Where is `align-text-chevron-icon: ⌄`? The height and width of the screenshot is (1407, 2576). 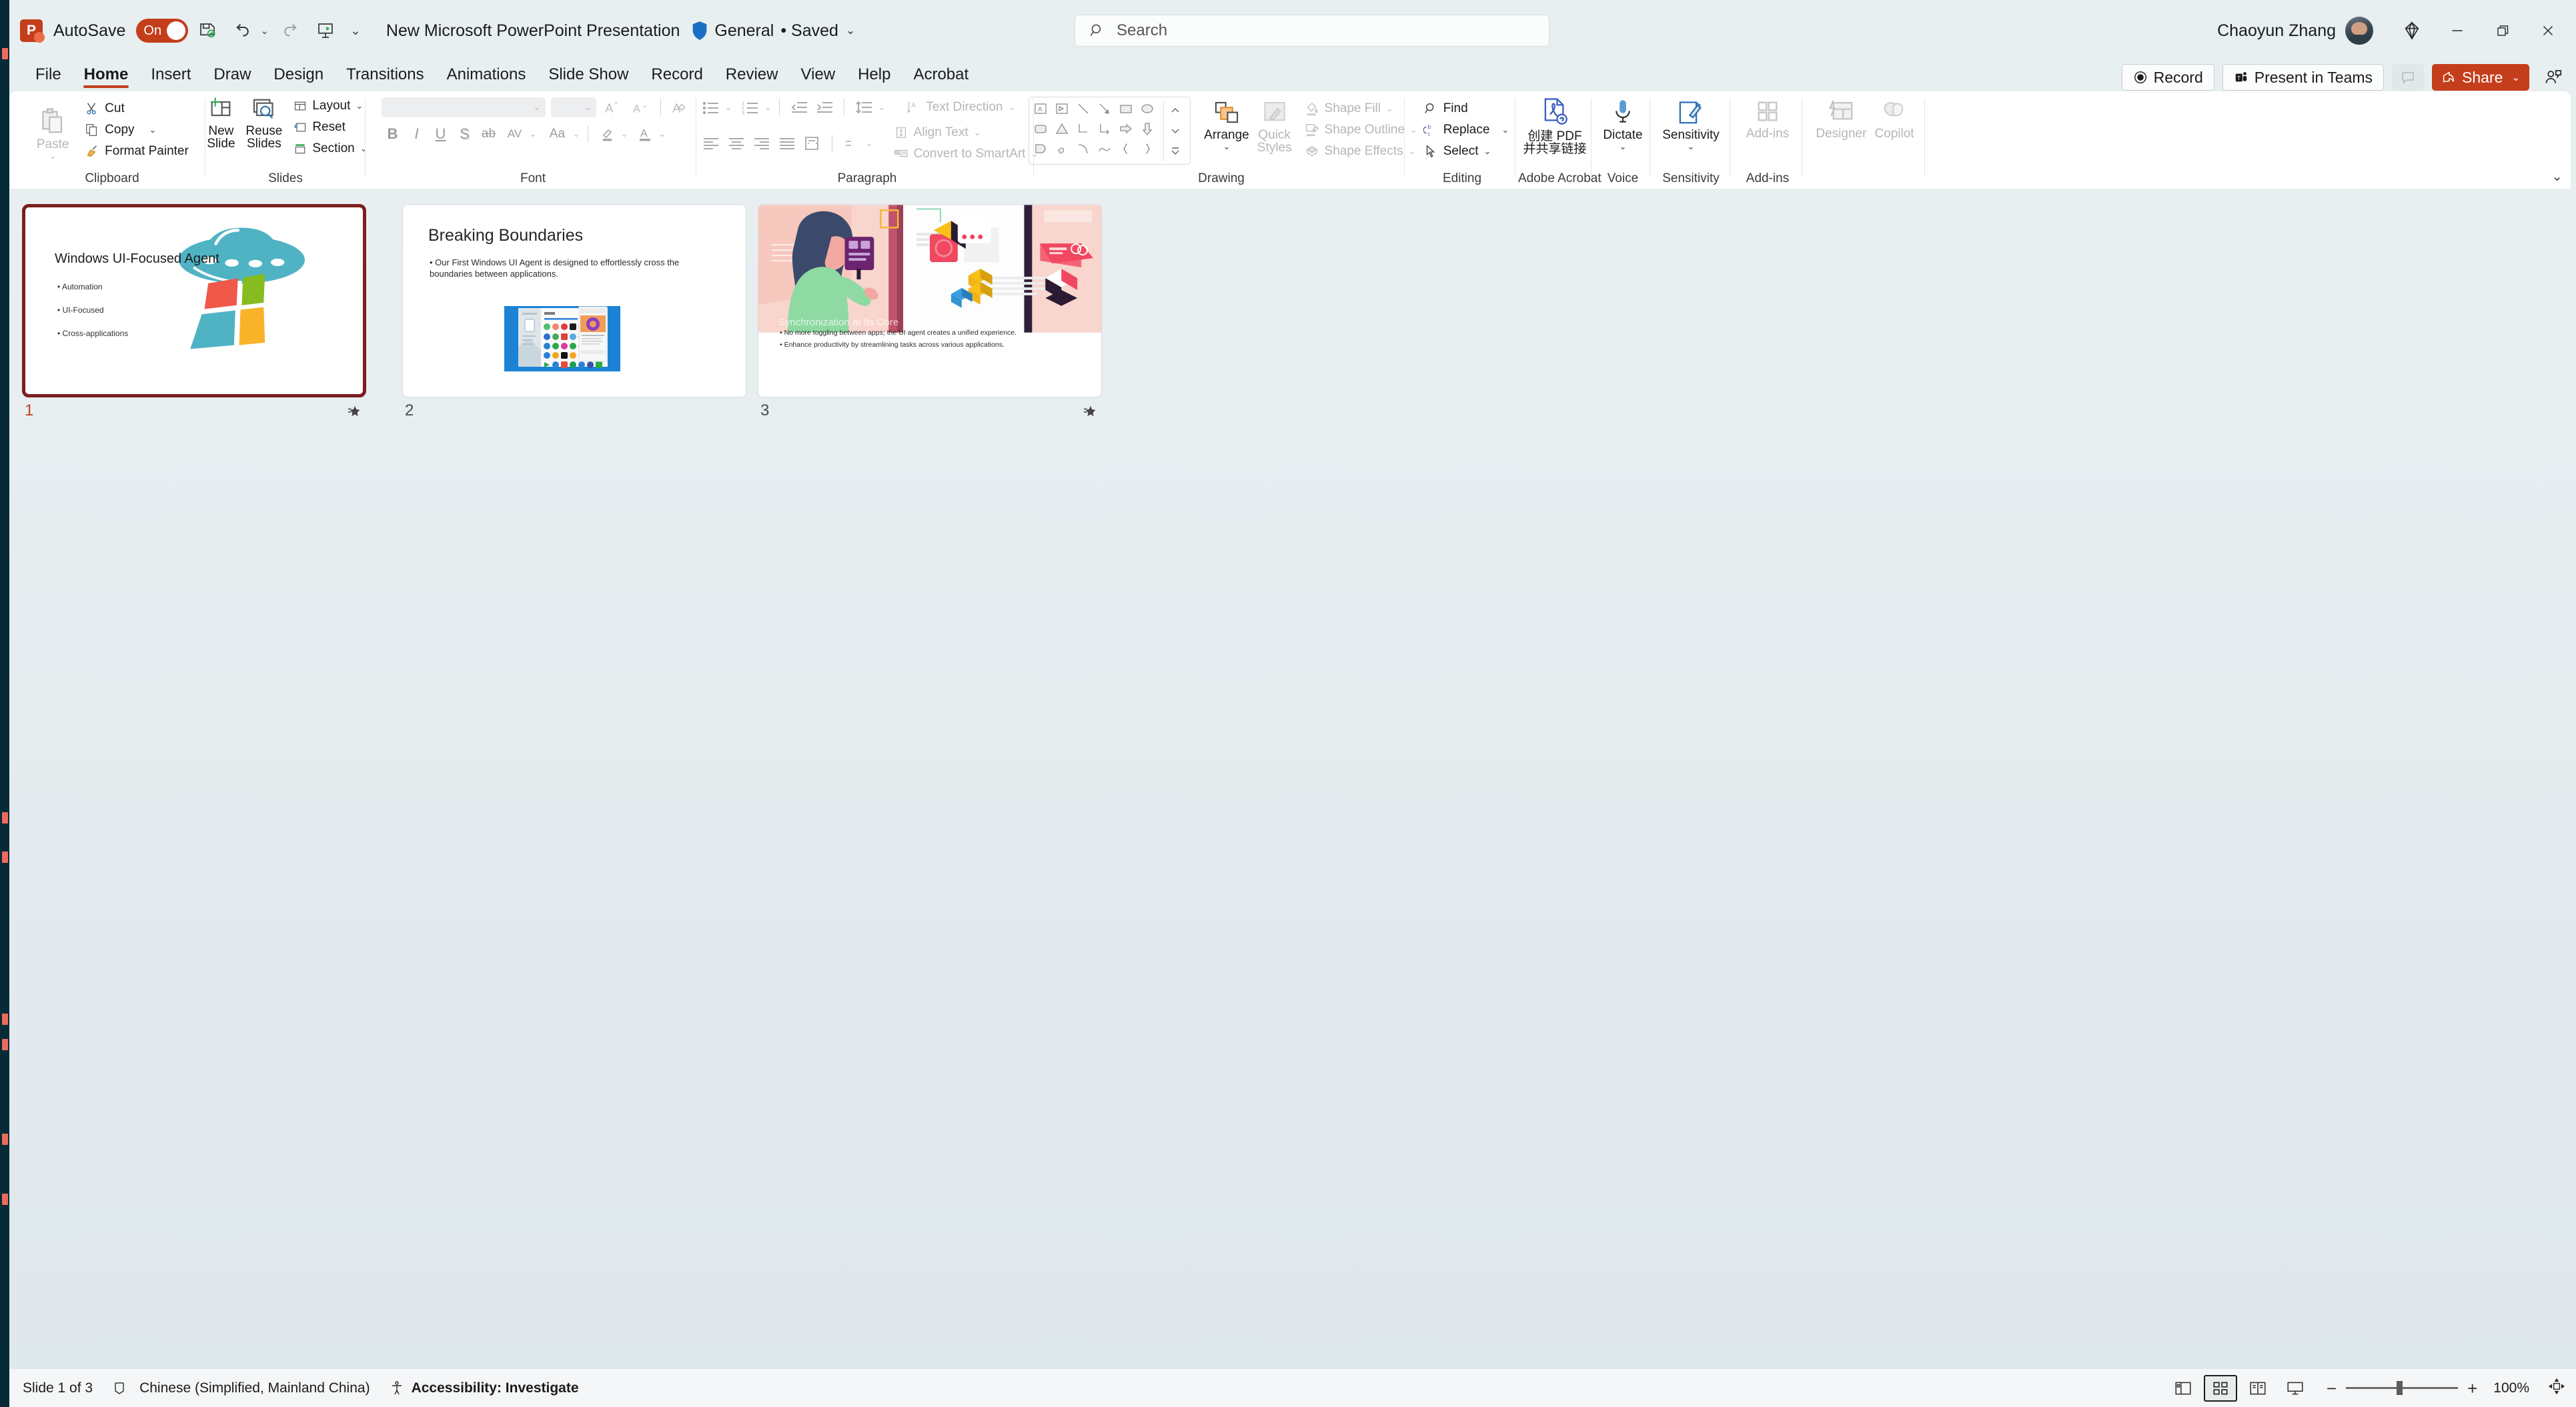
align-text-chevron-icon: ⌄ is located at coordinates (977, 132).